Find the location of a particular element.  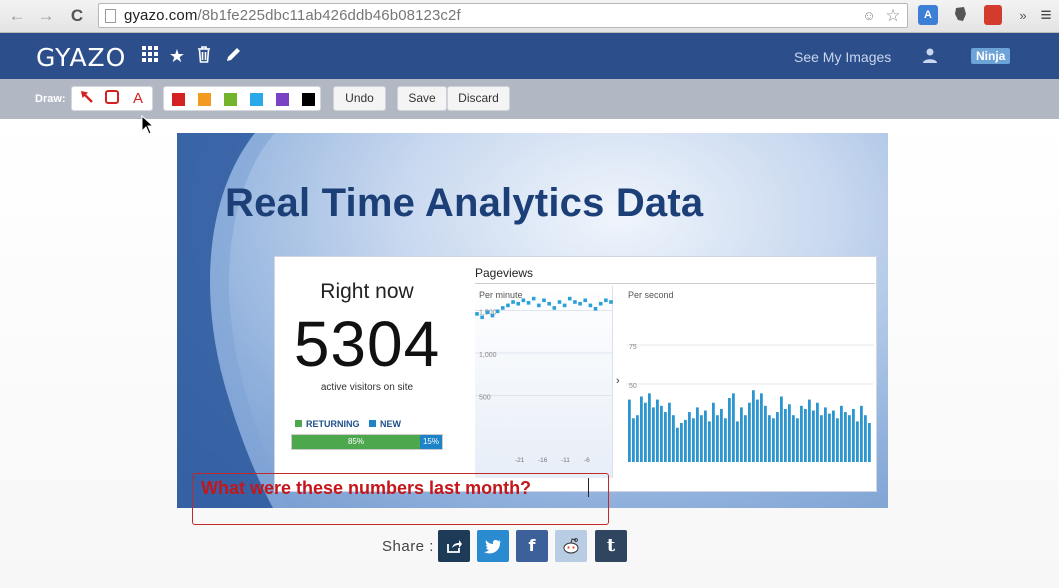

pageviews-title: Pageviews is located at coordinates (504, 273).